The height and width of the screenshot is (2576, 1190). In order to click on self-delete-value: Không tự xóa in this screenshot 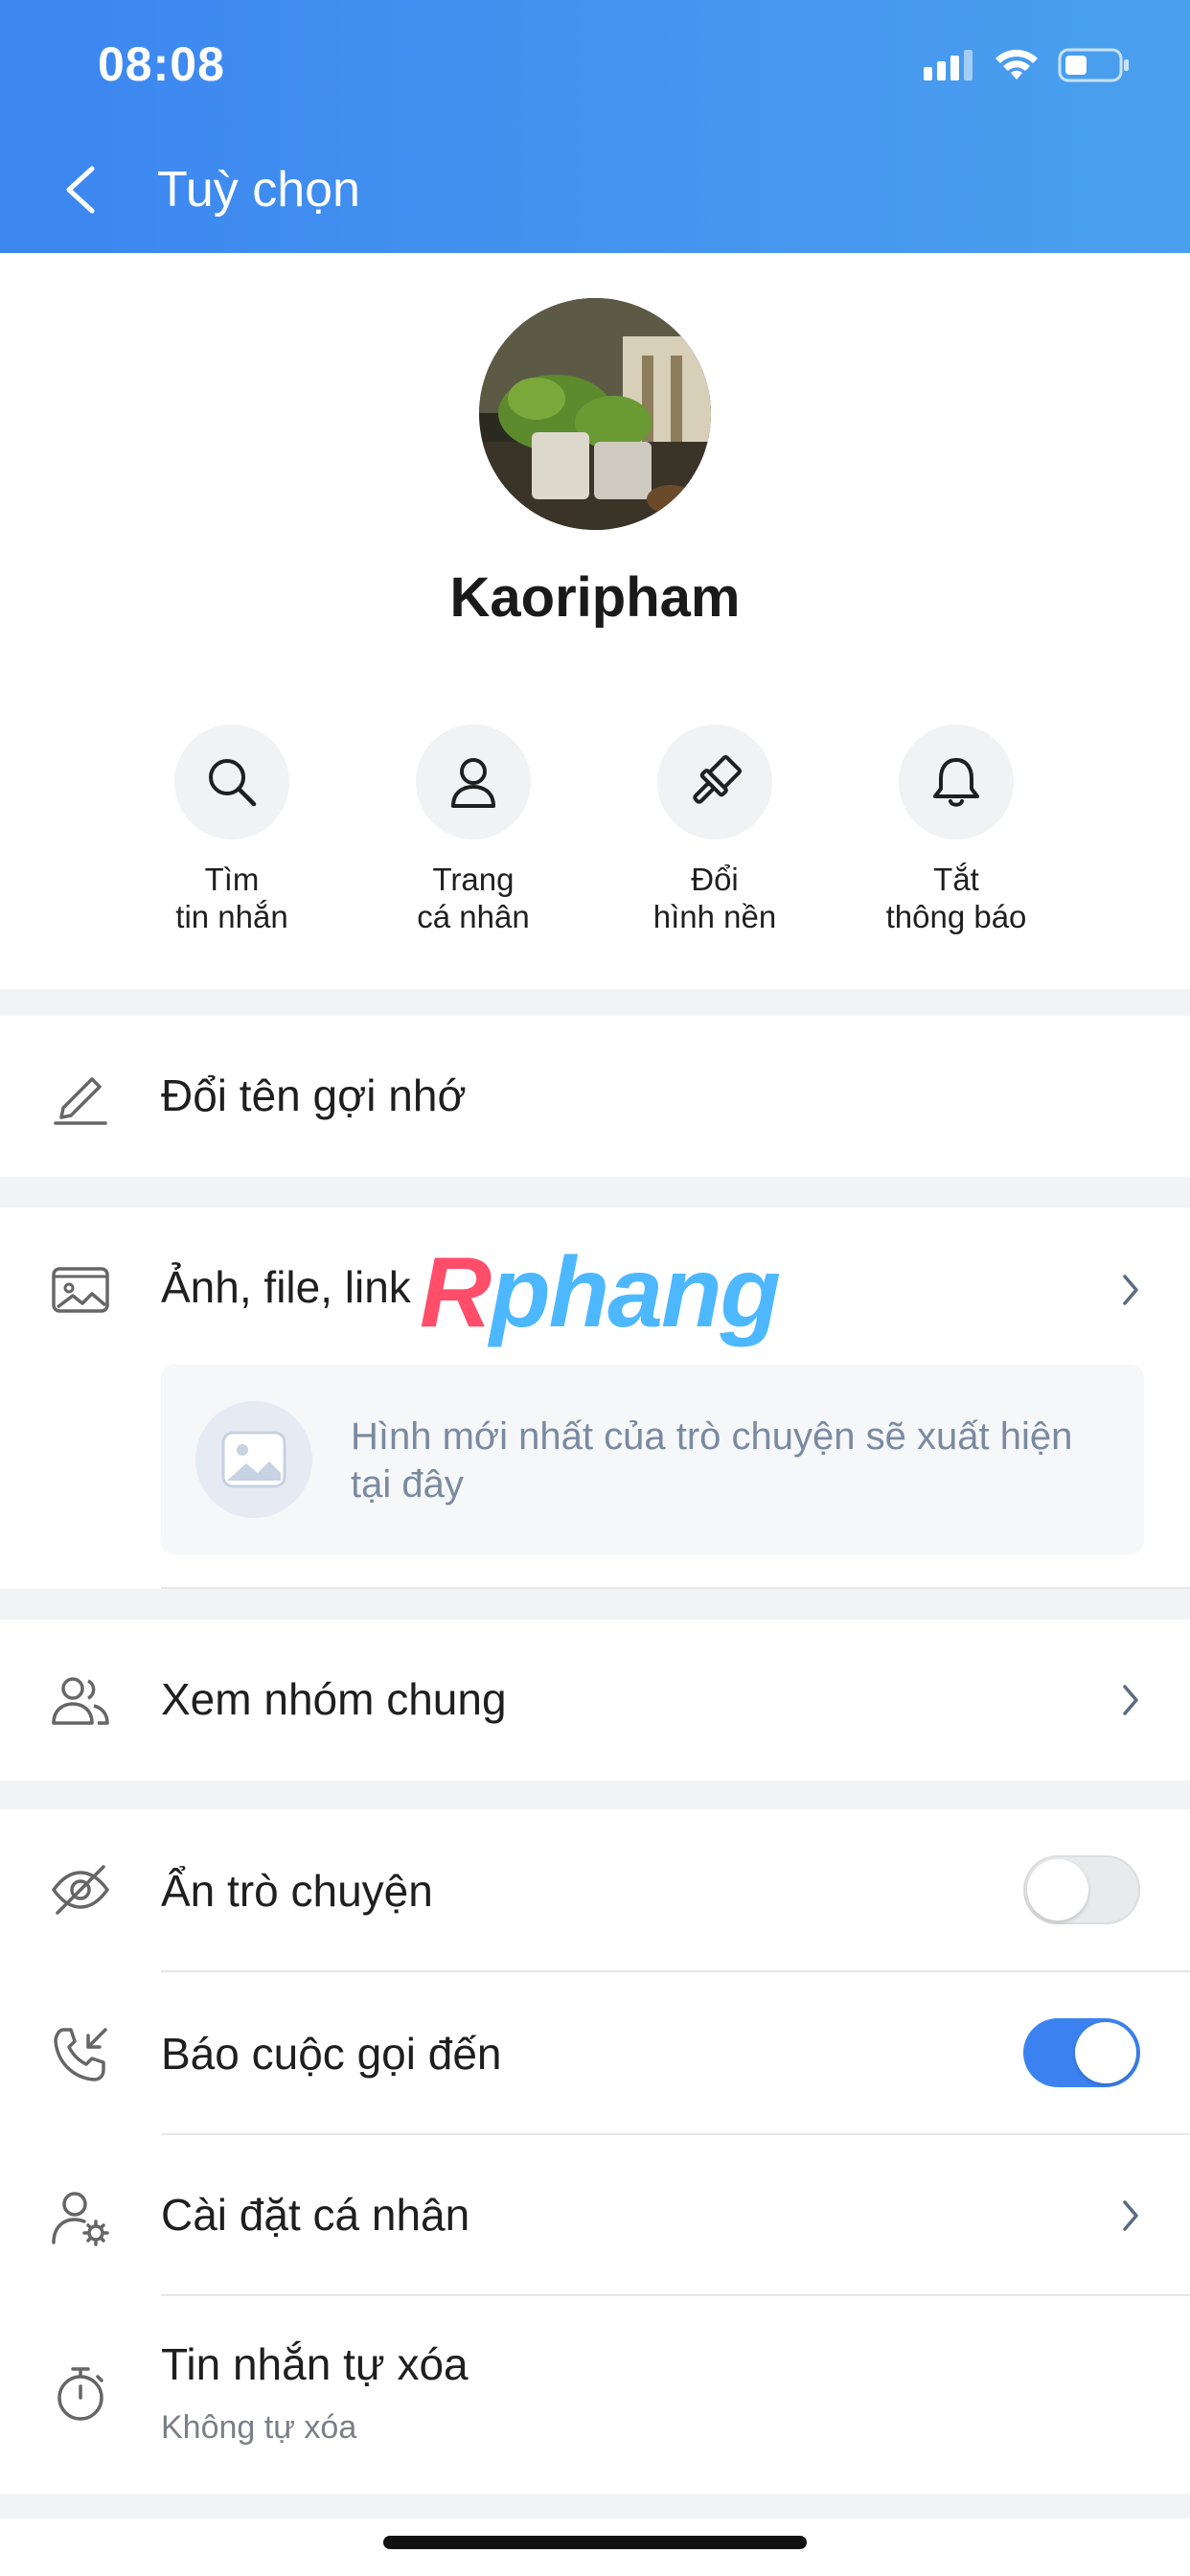, I will do `click(259, 2427)`.